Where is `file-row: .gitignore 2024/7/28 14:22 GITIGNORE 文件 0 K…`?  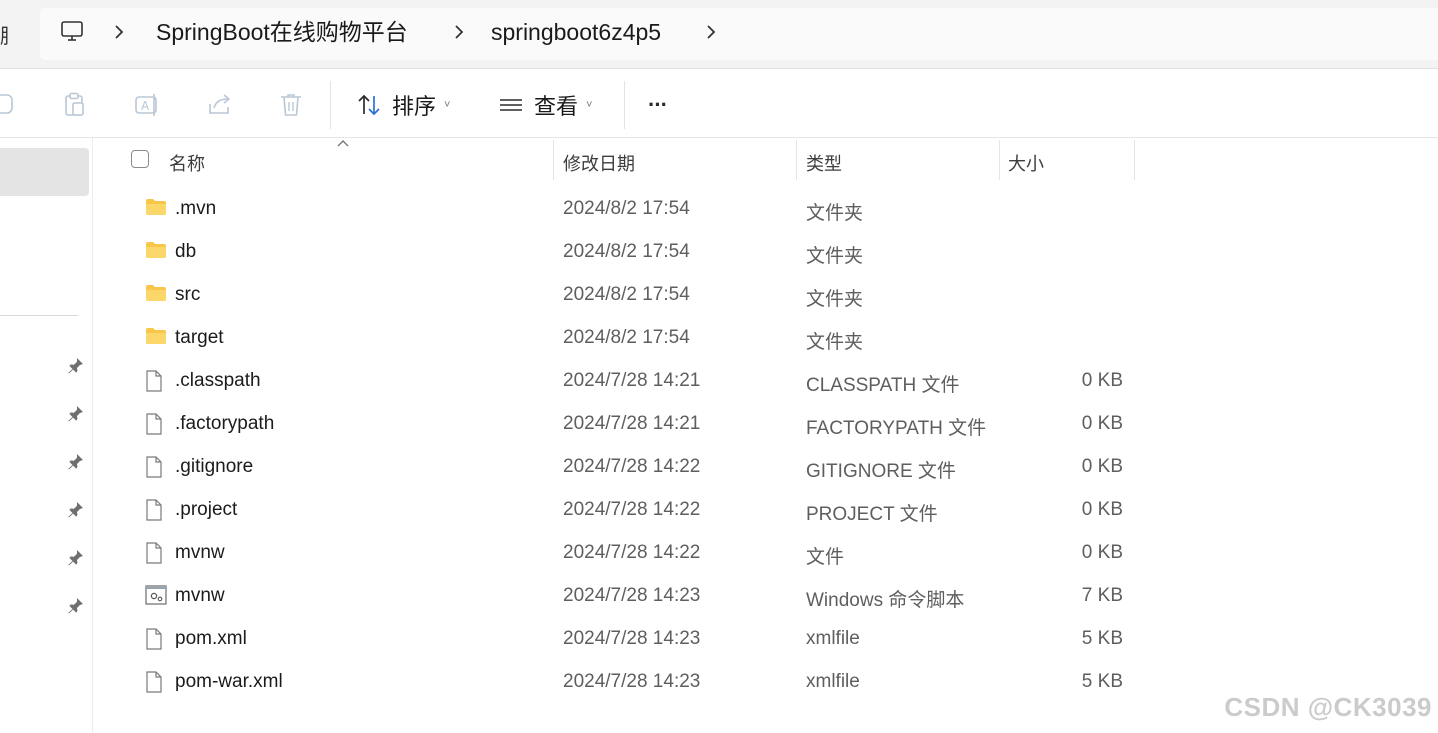
file-row: .gitignore 2024/7/28 14:22 GITIGNORE 文件 0 K… is located at coordinates (765, 467).